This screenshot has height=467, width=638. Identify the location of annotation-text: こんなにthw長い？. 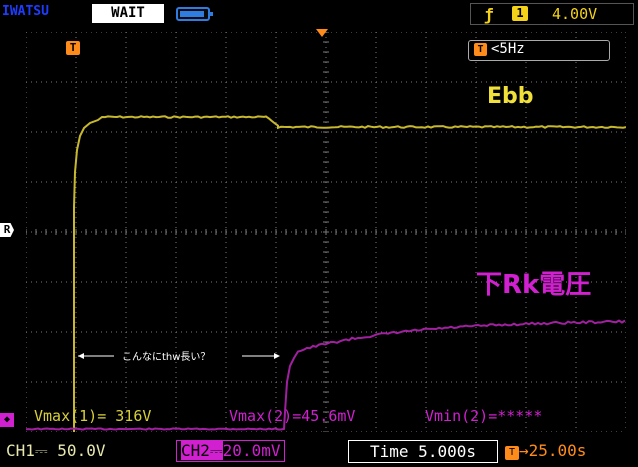
(166, 357).